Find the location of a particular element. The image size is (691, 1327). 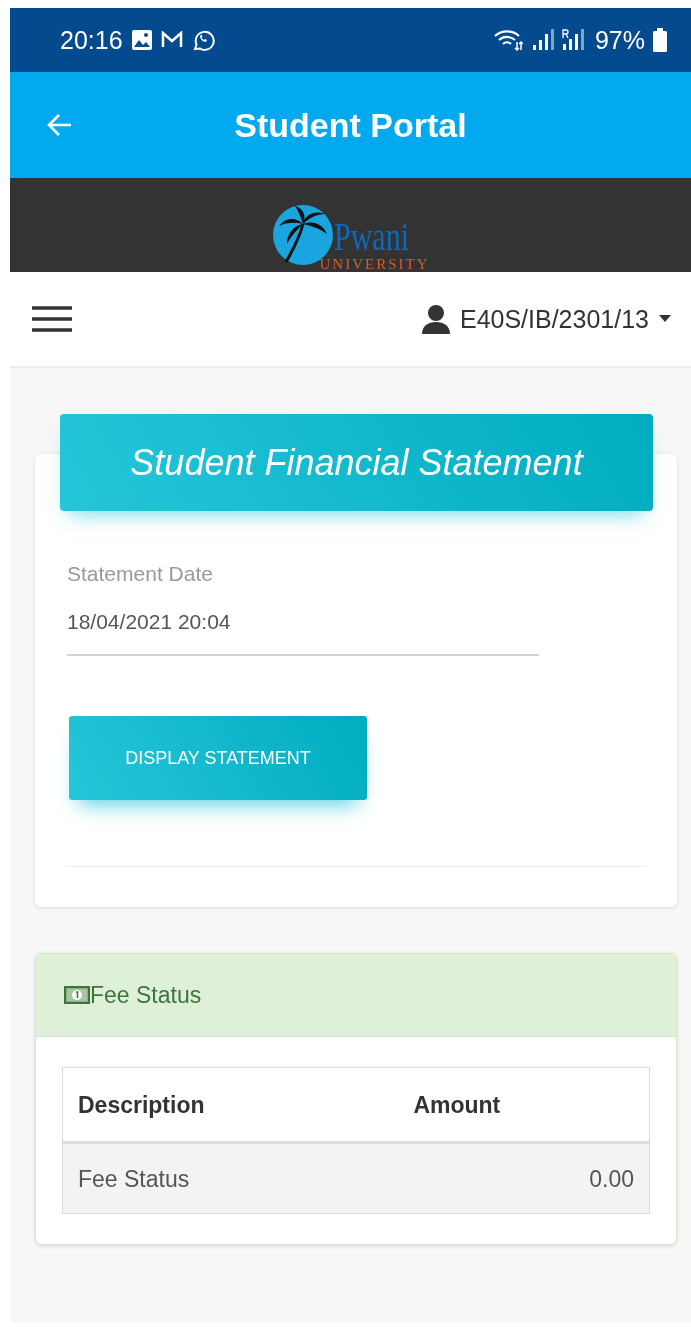

panel-title: Fee Status is located at coordinates (146, 995).